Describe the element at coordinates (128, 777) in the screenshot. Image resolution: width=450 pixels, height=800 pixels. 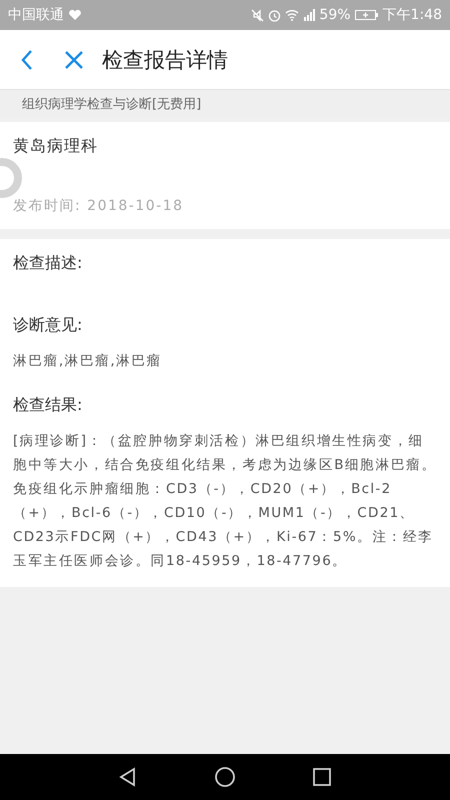
I see `back-triangle-icon` at that location.